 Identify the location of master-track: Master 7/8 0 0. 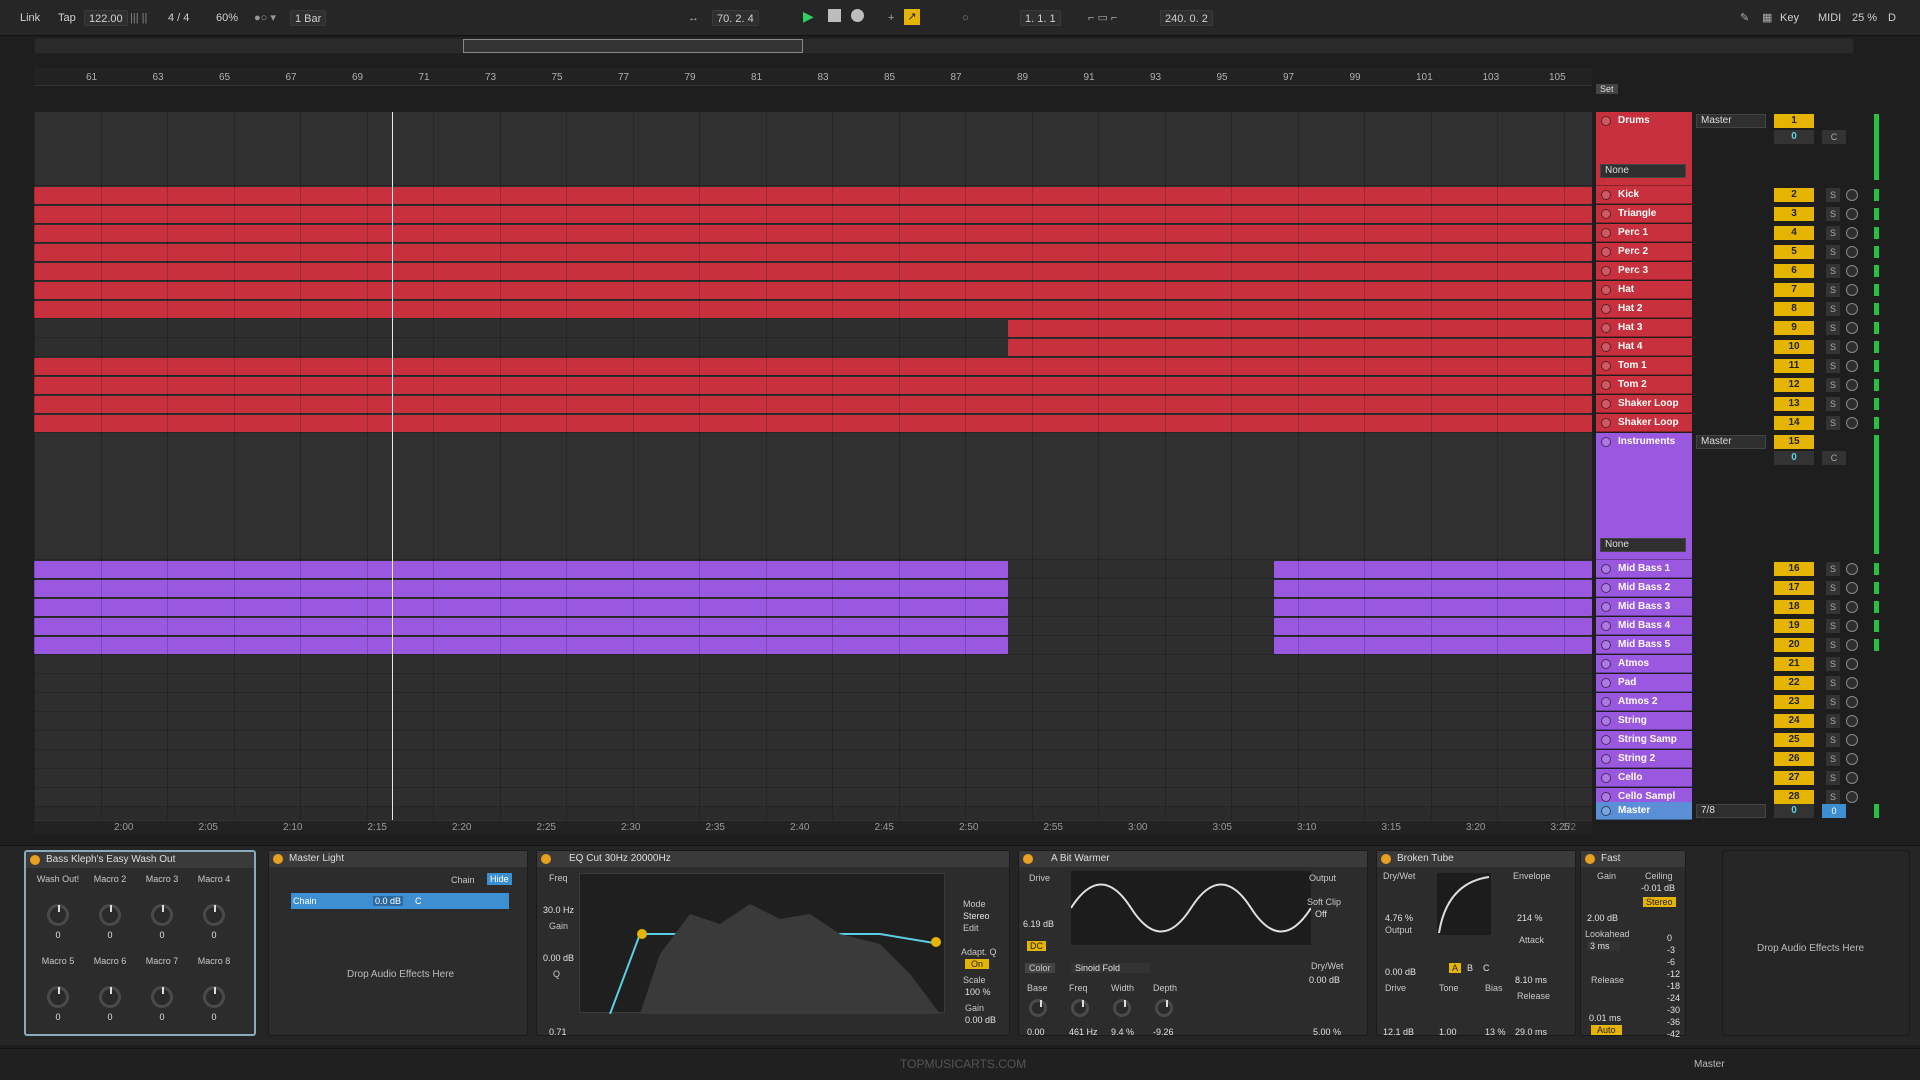
(1741, 811).